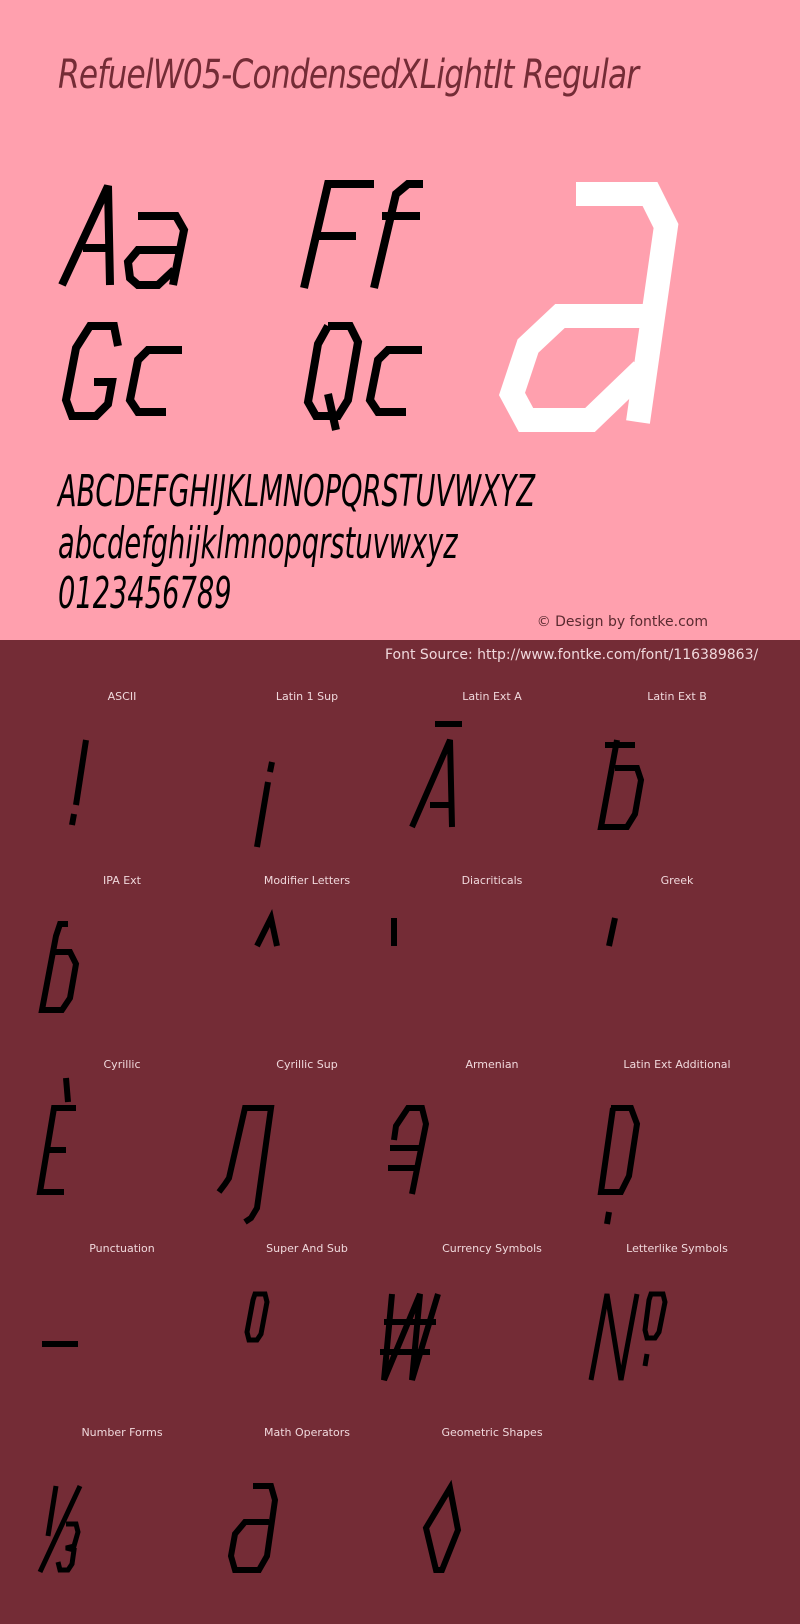 This screenshot has width=800, height=1624. What do you see at coordinates (122, 966) in the screenshot?
I see `block-ipa-ext: IPA Ext` at bounding box center [122, 966].